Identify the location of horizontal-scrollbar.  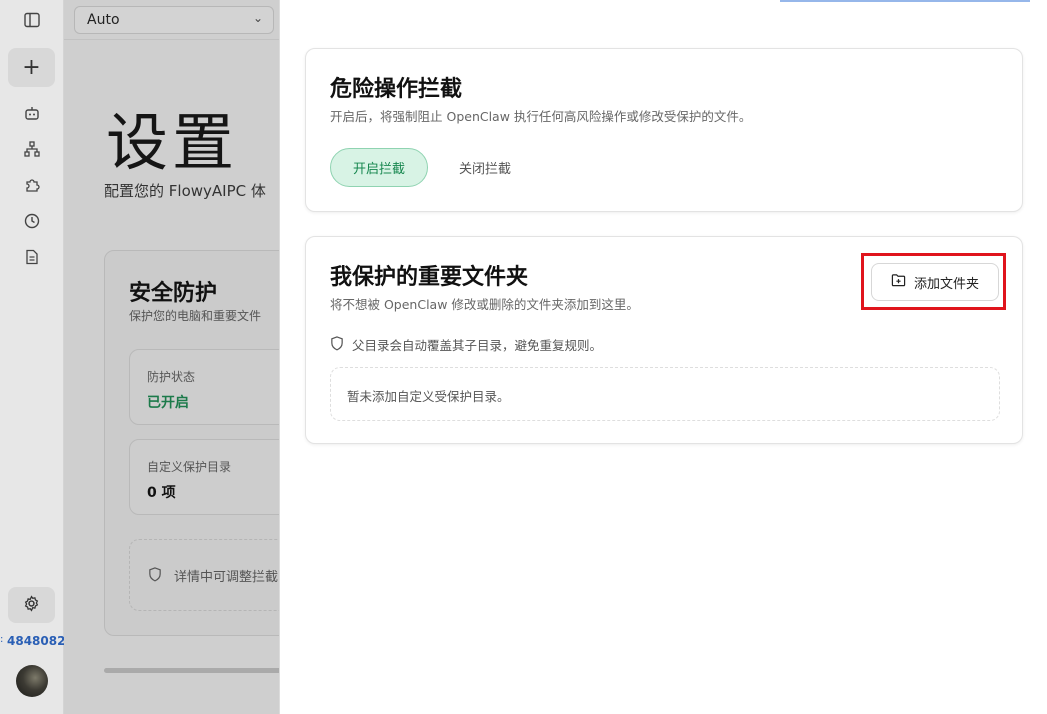
(194, 670).